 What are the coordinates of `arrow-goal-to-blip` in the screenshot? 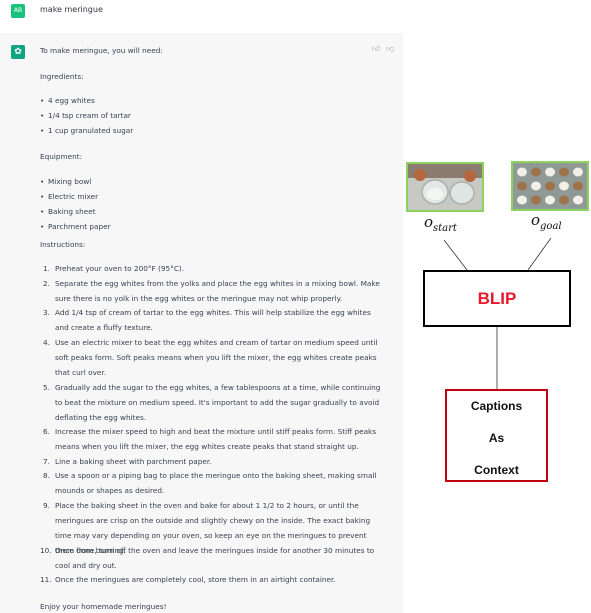 It's located at (539, 254).